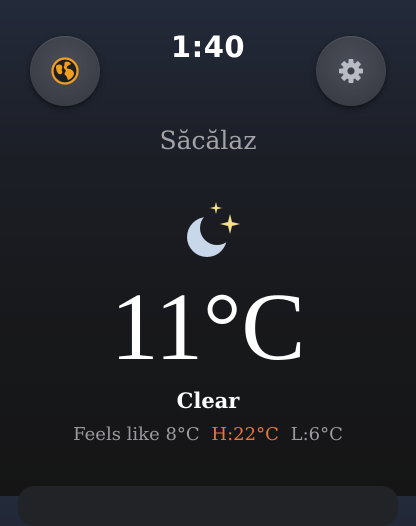 This screenshot has width=416, height=526. Describe the element at coordinates (208, 434) in the screenshot. I see `temperature-details: Feels like 8°C H:22°C L:6°C` at that location.